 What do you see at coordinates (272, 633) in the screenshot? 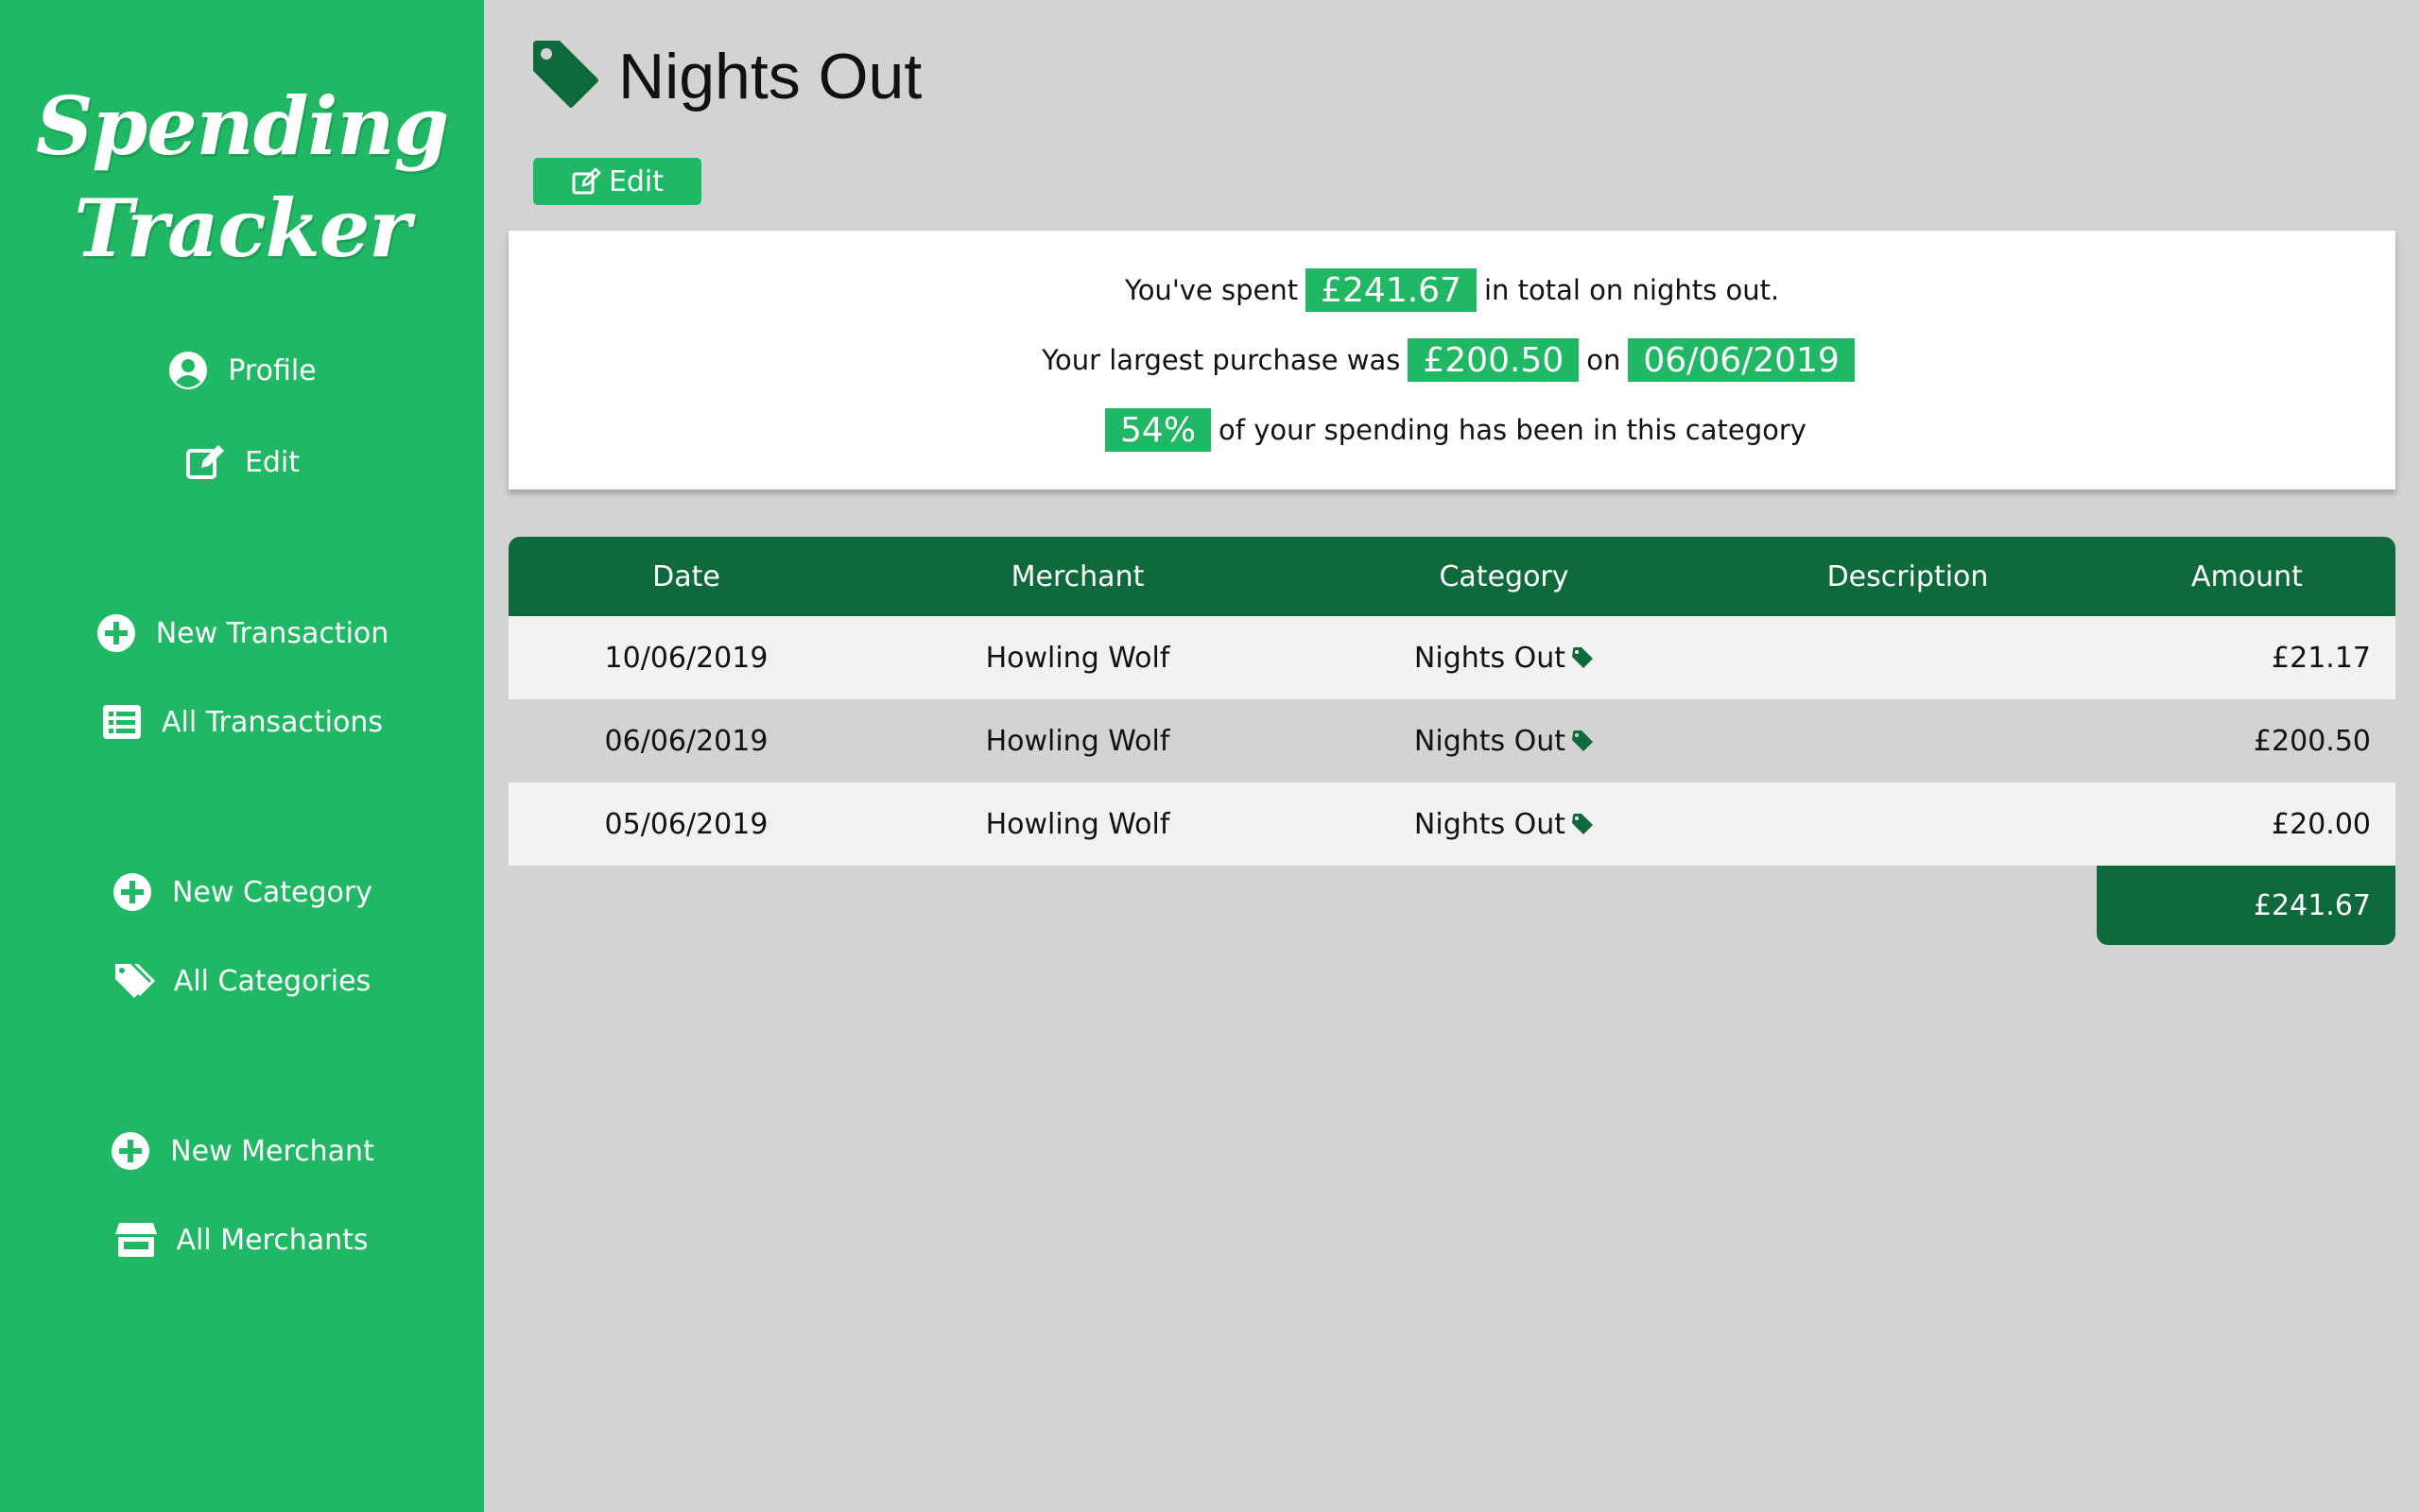
I see `sidebar-item-label: New Transaction` at bounding box center [272, 633].